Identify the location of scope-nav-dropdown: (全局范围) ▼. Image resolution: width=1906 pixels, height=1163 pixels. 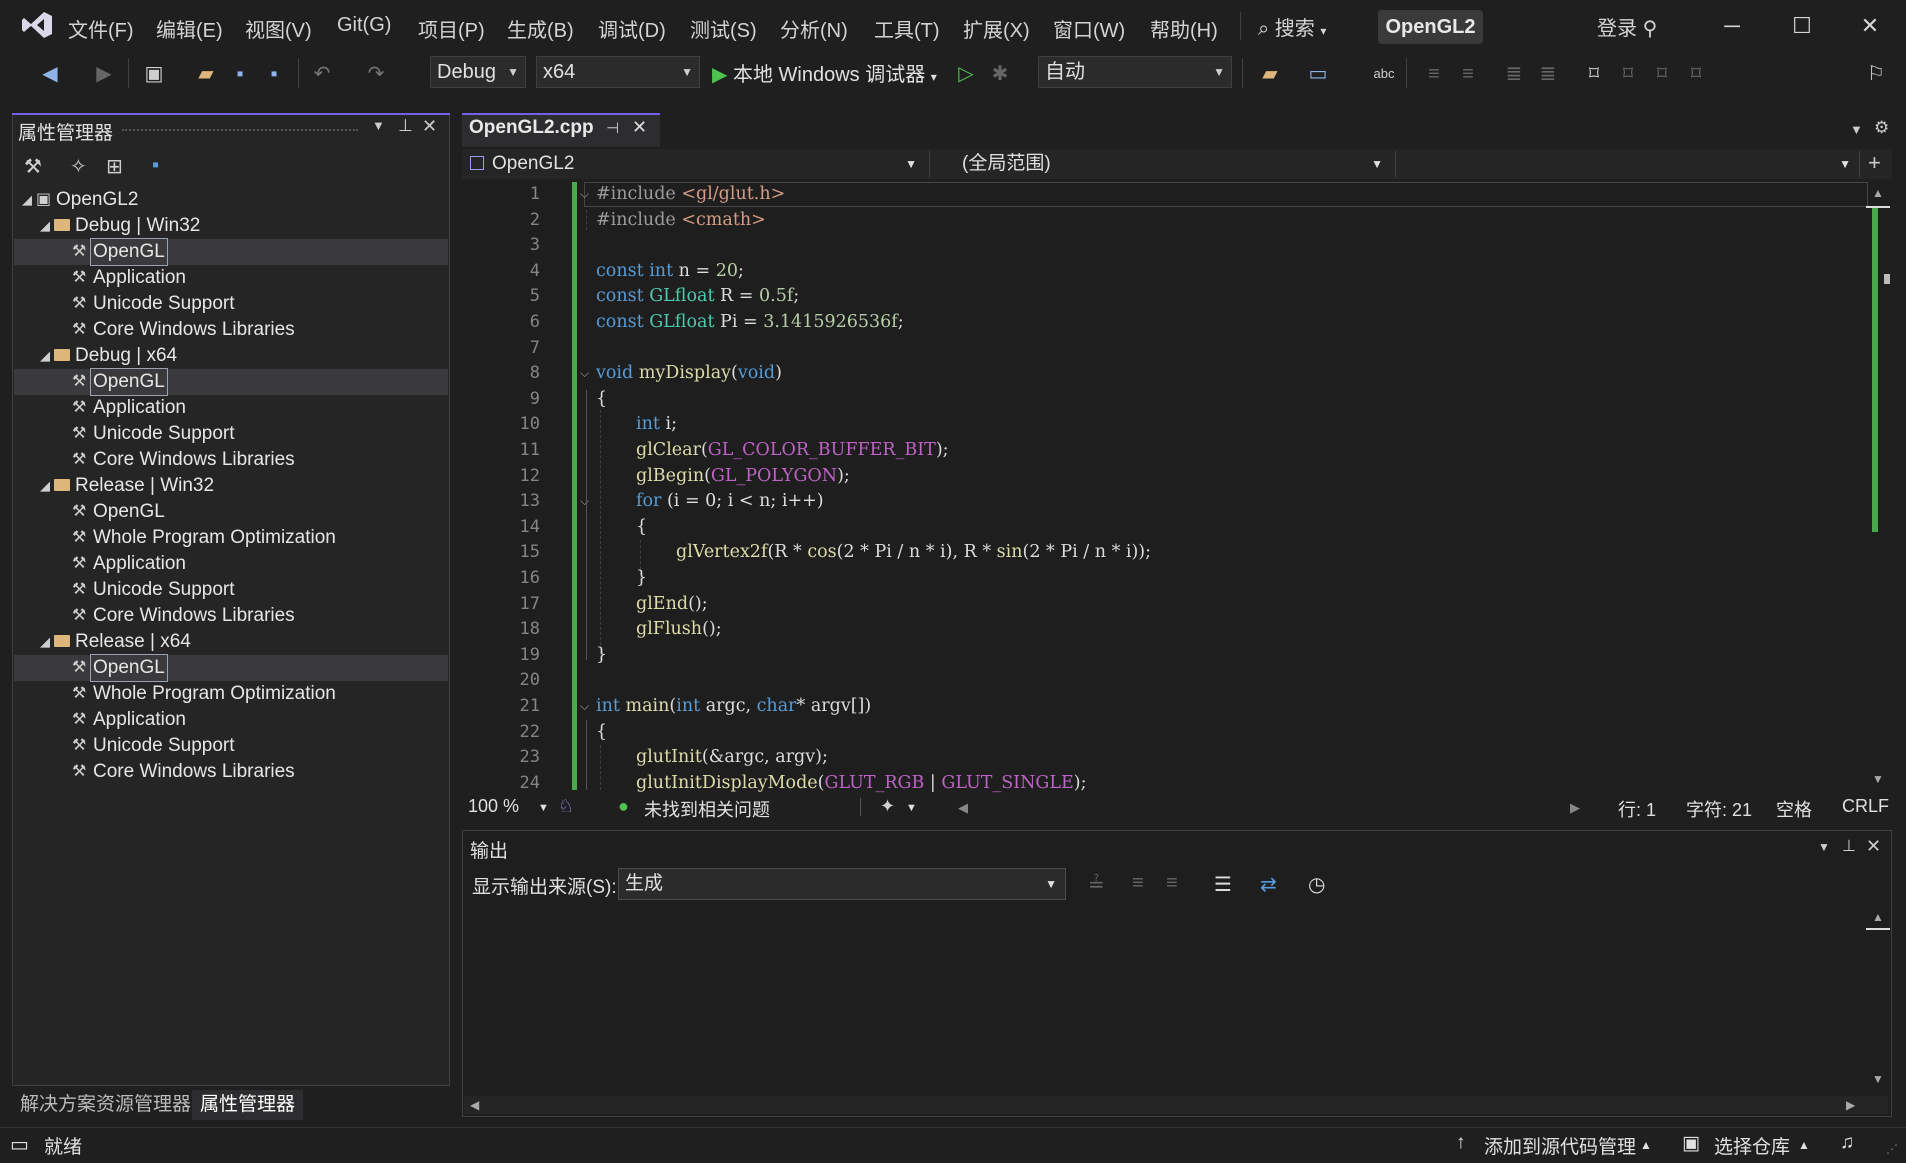
(1173, 164).